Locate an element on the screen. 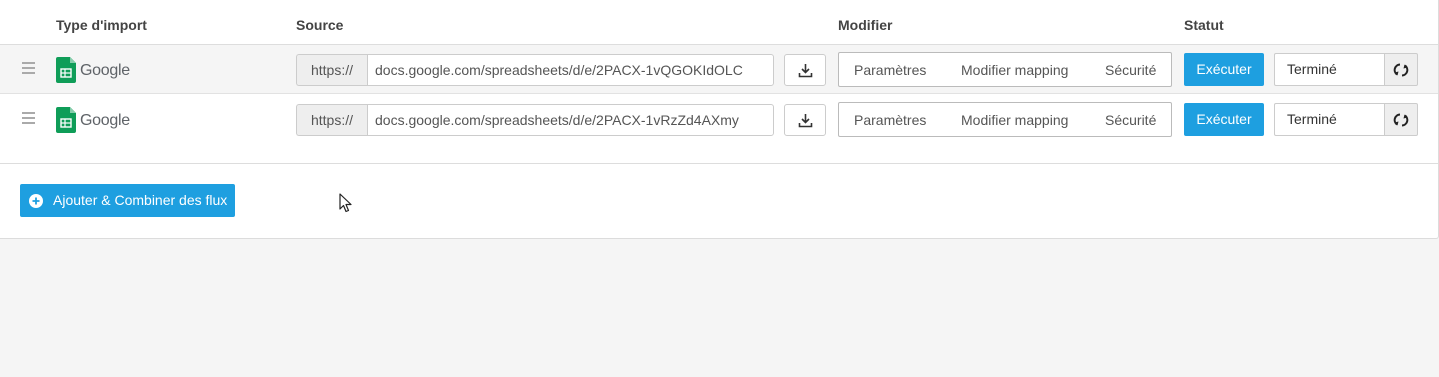  header-statut: Statut is located at coordinates (1204, 25).